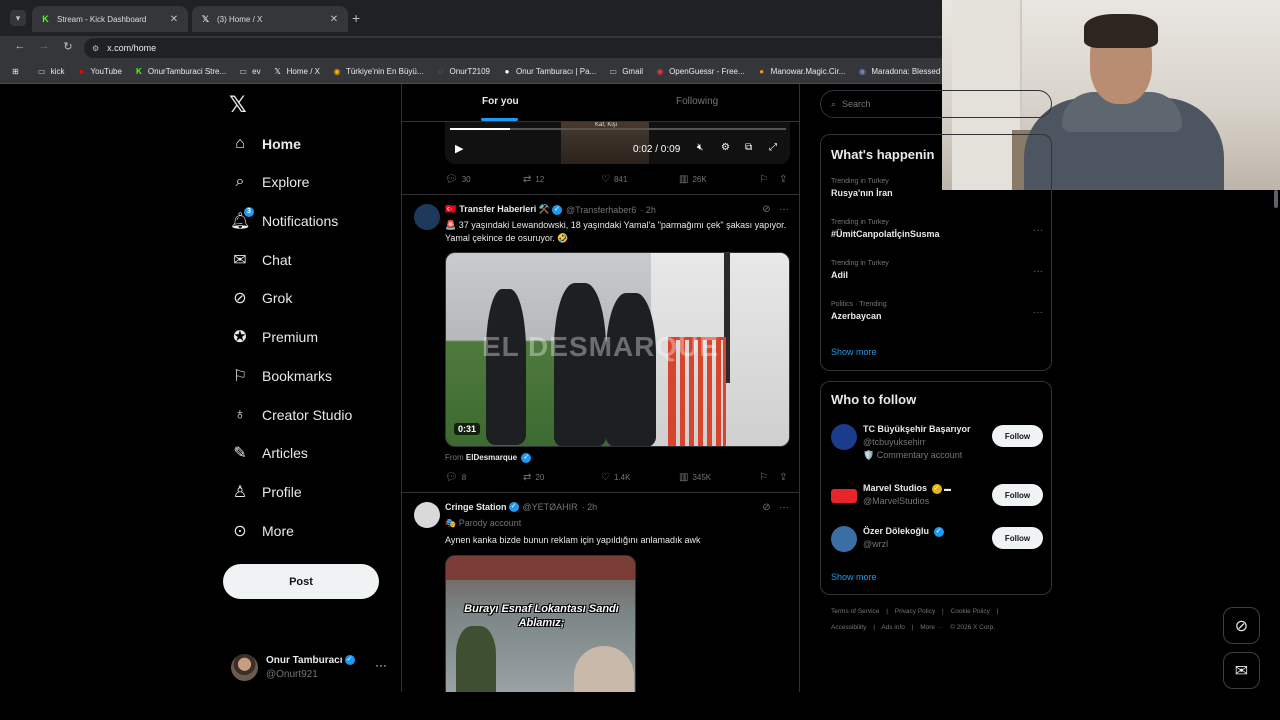 This screenshot has height=720, width=1280. Describe the element at coordinates (550, 507) in the screenshot. I see `author-handle: @YETØAHIR` at that location.